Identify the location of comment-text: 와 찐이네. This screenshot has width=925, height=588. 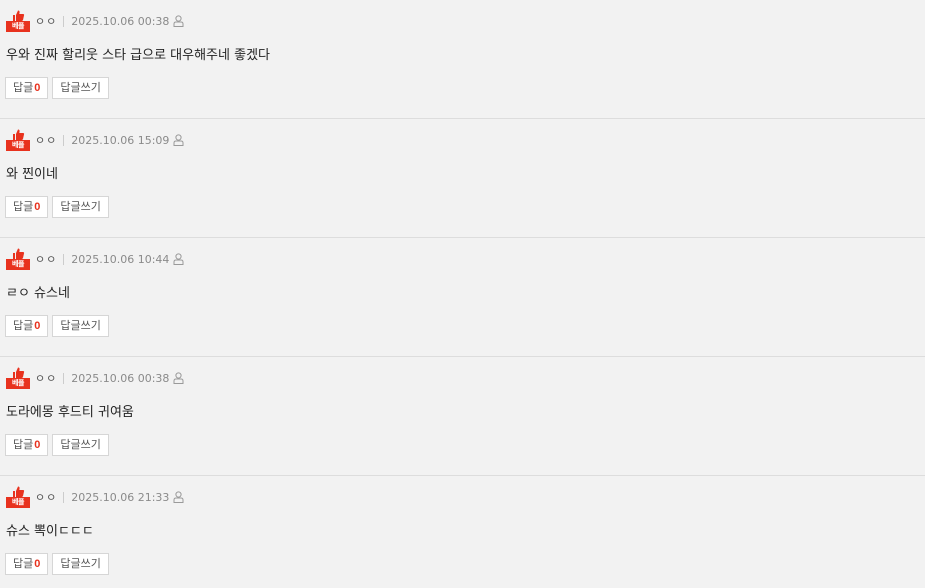
(32, 174).